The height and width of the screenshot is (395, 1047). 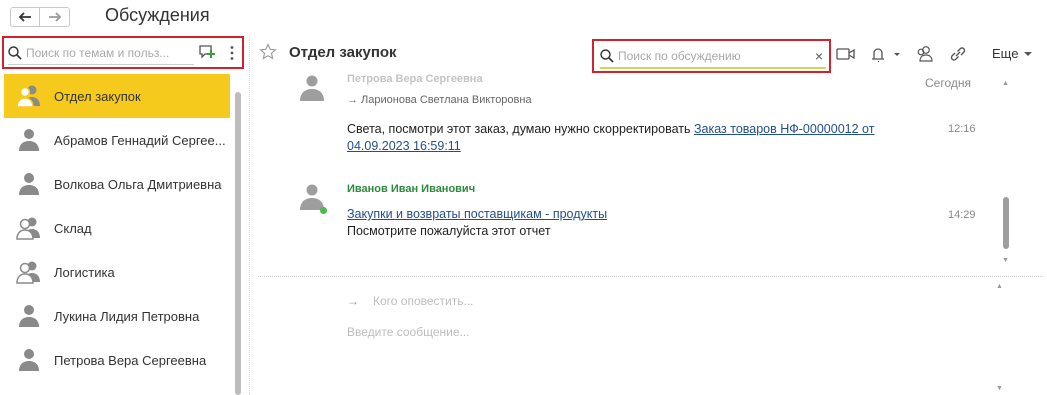 What do you see at coordinates (411, 189) in the screenshot?
I see `message-sender: Иванов Иван Иванович` at bounding box center [411, 189].